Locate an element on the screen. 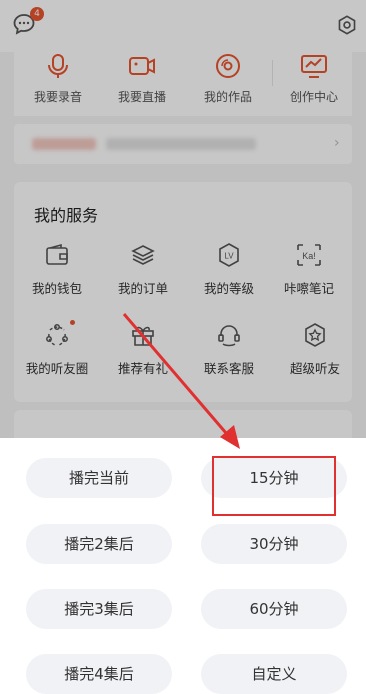  timer-option-30-min: 30分钟 is located at coordinates (274, 544).